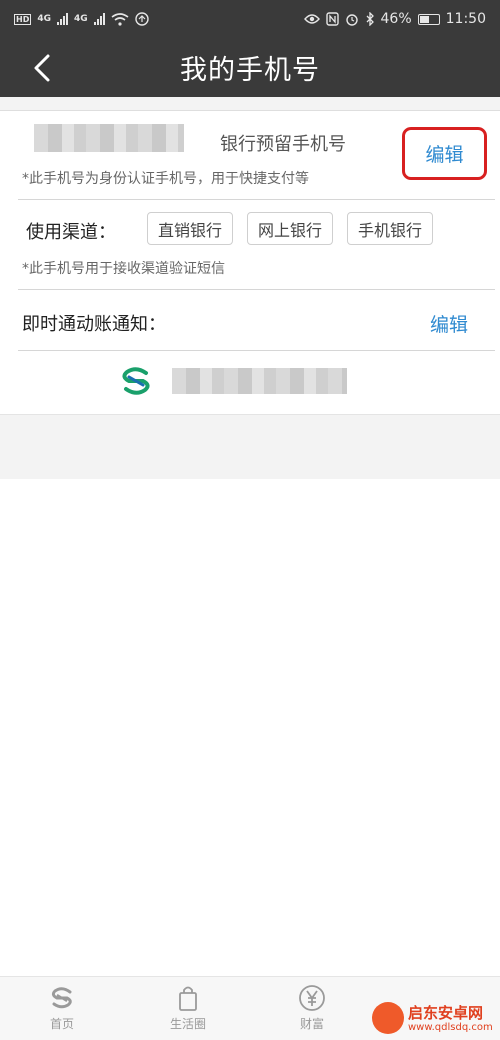 Image resolution: width=500 pixels, height=1040 pixels. Describe the element at coordinates (94, 324) in the screenshot. I see `notification-label: 即时通动账通知：` at that location.